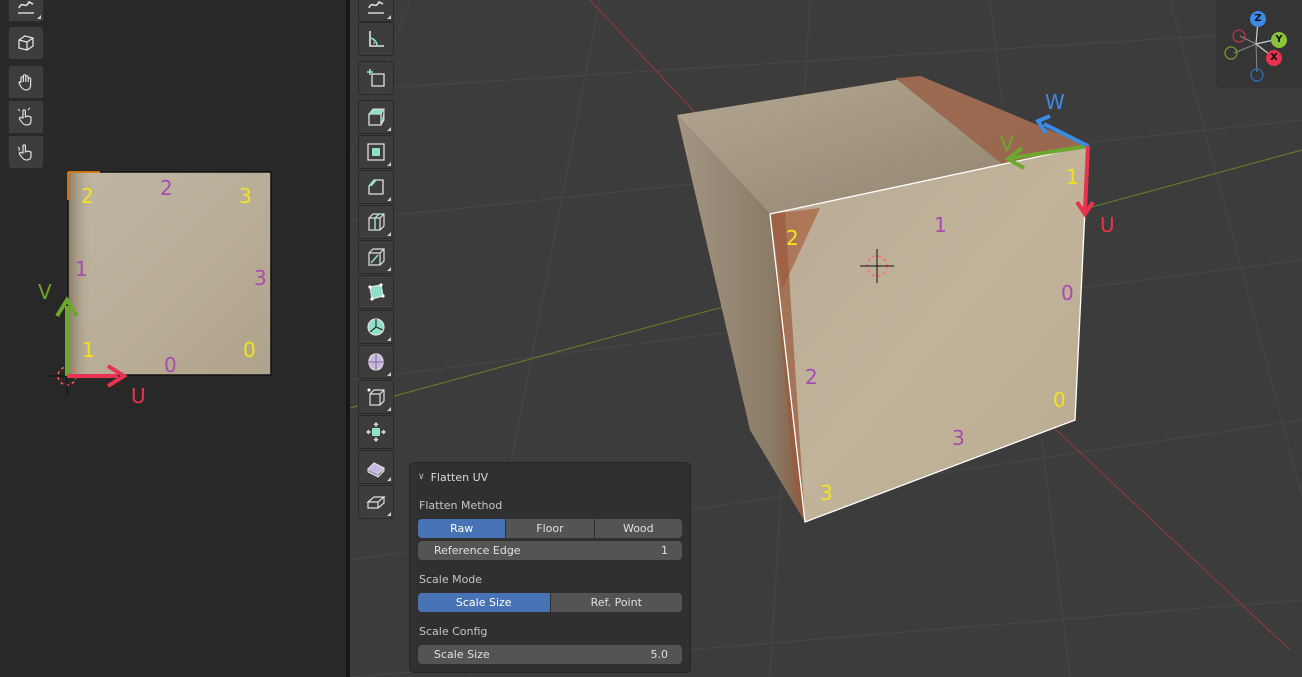 The height and width of the screenshot is (677, 1302). Describe the element at coordinates (826, 493) in the screenshot. I see `viewport-vertex-label: 3` at that location.